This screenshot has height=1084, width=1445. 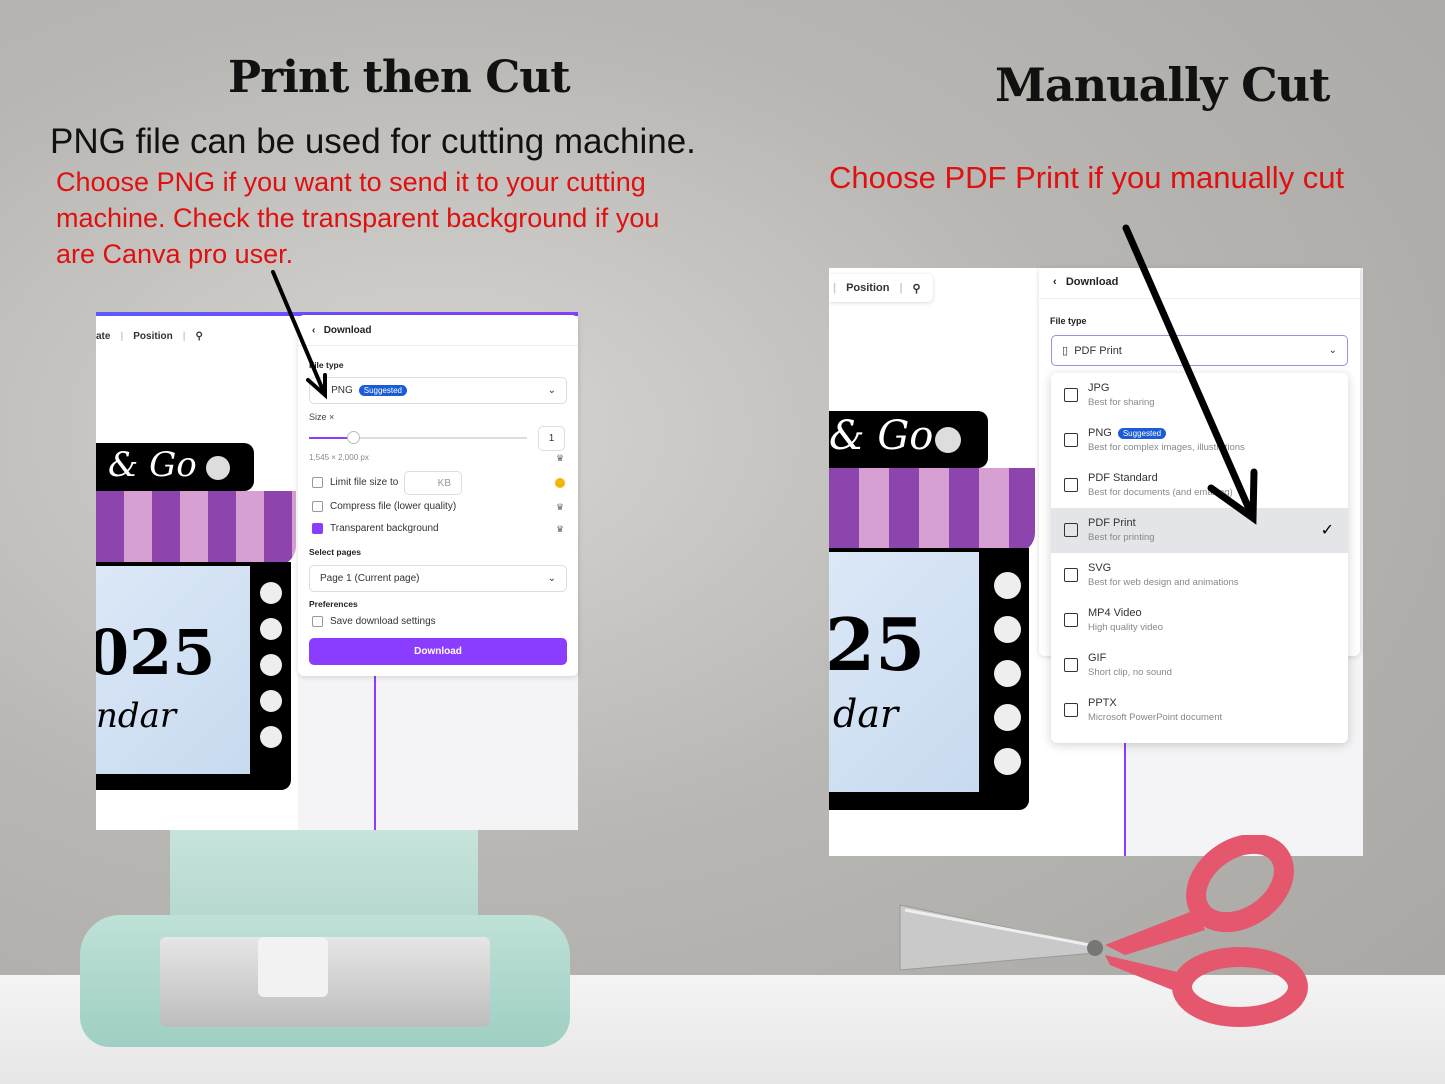 What do you see at coordinates (299, 335) in the screenshot?
I see `left-arrow` at bounding box center [299, 335].